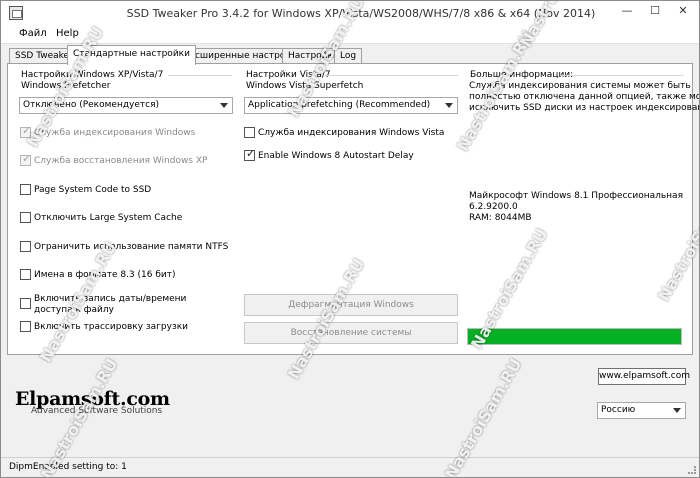 This screenshot has width=700, height=478. Describe the element at coordinates (25, 246) in the screenshot. I see `checkbox-ntfs-memory` at that location.